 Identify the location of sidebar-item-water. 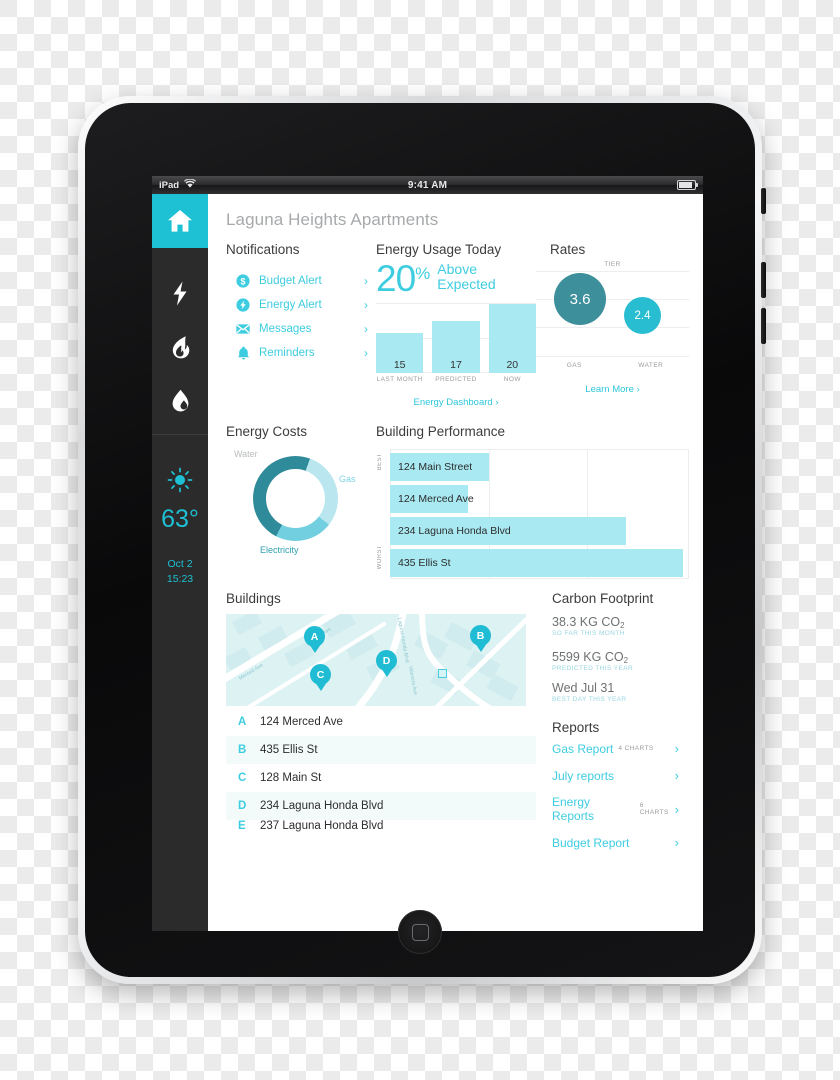
(180, 401).